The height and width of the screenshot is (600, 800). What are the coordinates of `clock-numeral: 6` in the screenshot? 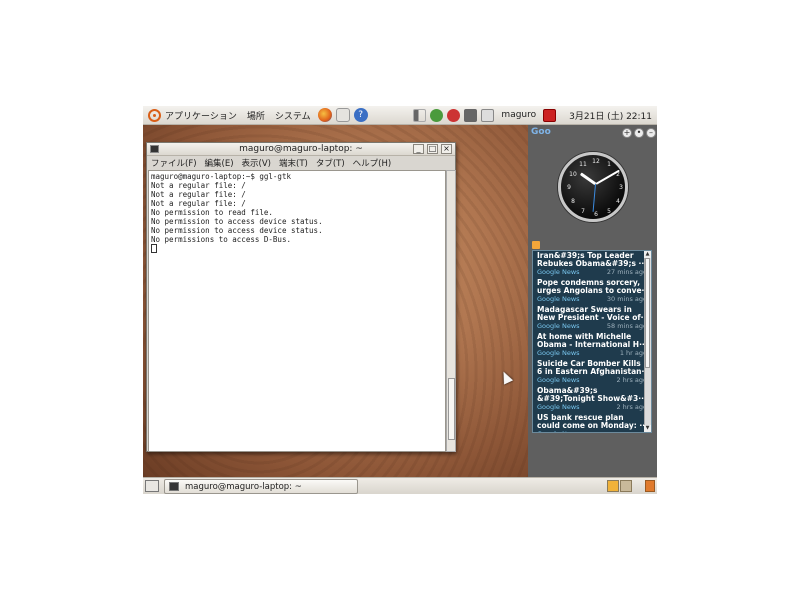 It's located at (596, 214).